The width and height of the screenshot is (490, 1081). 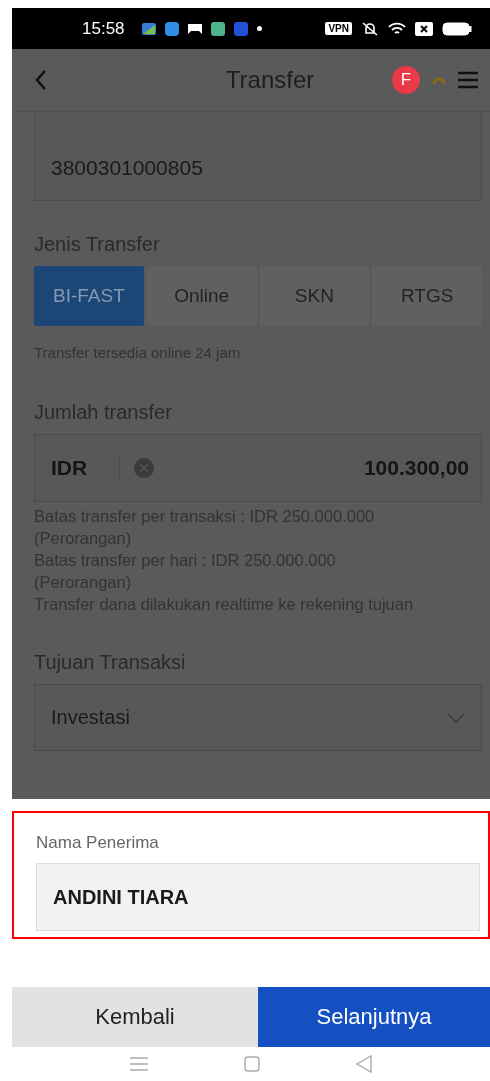 What do you see at coordinates (456, 717) in the screenshot?
I see `chevron-down-icon` at bounding box center [456, 717].